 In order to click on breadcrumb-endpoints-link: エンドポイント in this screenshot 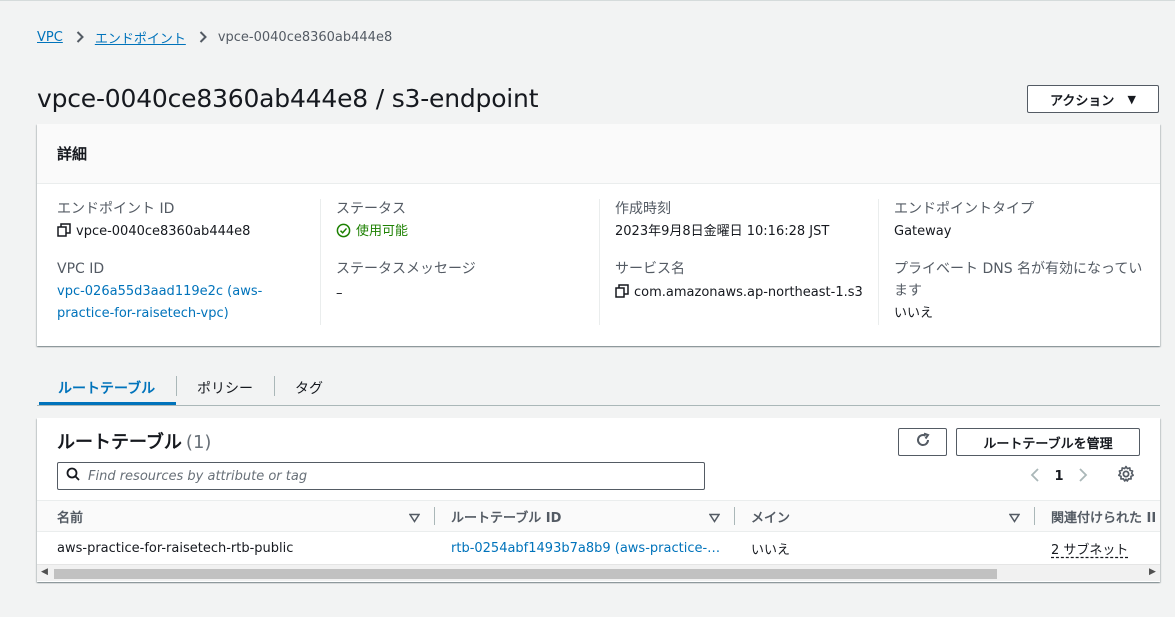, I will do `click(140, 37)`.